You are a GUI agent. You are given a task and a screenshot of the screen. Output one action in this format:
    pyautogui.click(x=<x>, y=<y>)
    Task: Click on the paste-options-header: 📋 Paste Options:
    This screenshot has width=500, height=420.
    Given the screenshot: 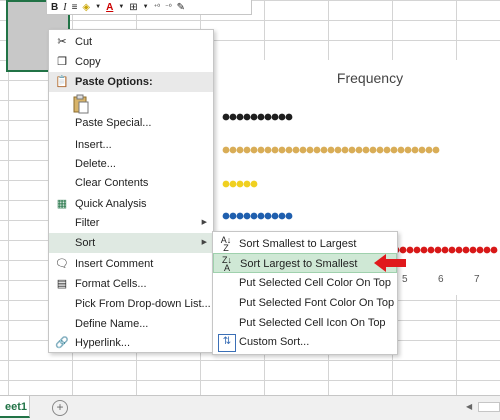 What is the action you would take?
    pyautogui.click(x=131, y=82)
    